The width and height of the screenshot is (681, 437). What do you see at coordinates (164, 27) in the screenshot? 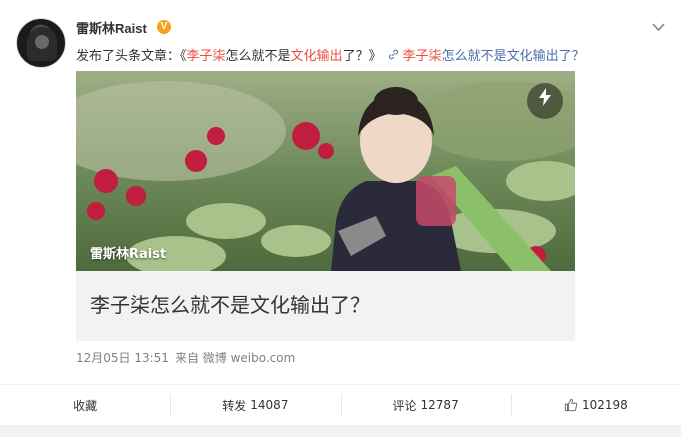
I see `verified-badge-icon: V` at bounding box center [164, 27].